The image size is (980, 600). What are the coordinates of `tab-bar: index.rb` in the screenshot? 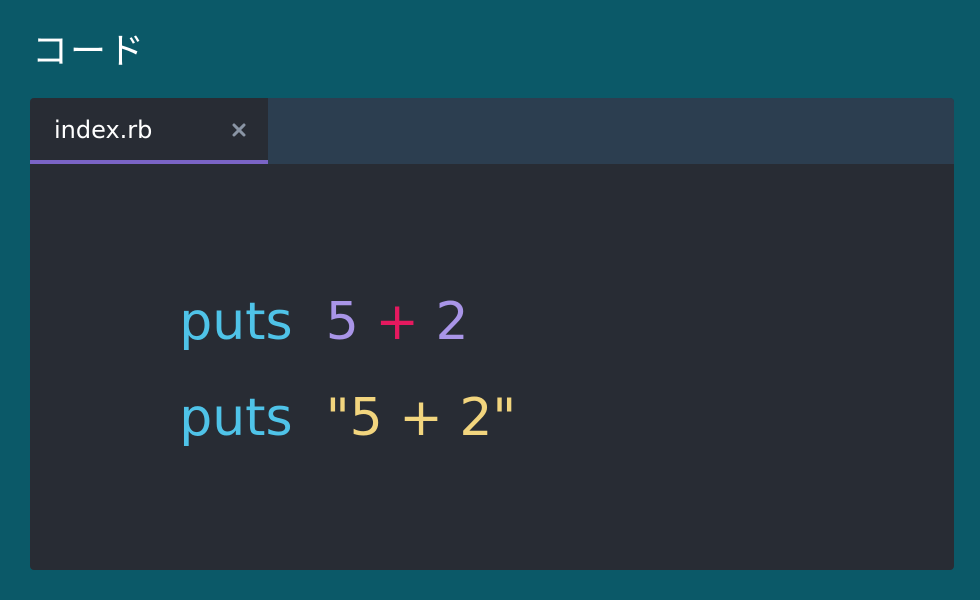 It's located at (492, 131).